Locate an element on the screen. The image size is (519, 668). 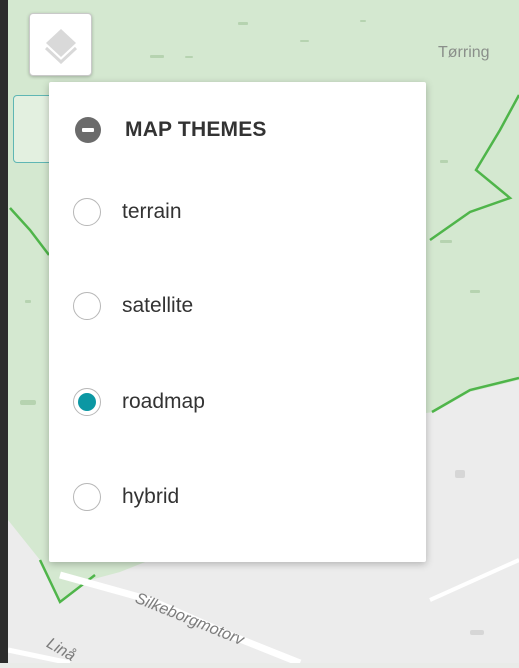
town-label: Tørring is located at coordinates (464, 52).